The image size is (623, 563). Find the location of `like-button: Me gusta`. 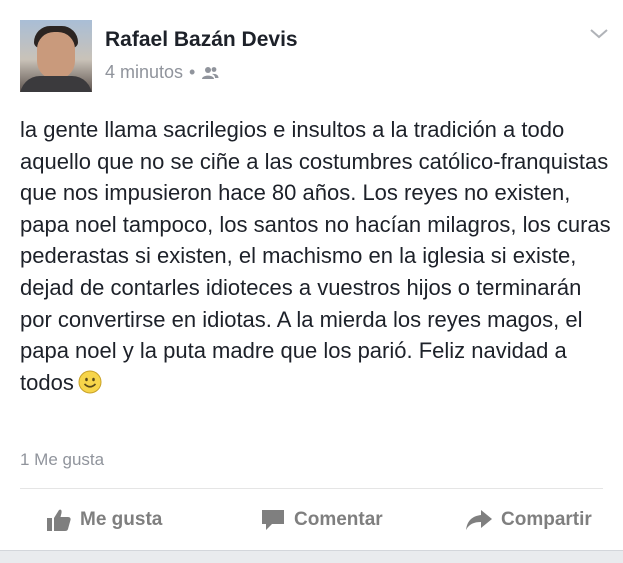

like-button: Me gusta is located at coordinates (104, 520).